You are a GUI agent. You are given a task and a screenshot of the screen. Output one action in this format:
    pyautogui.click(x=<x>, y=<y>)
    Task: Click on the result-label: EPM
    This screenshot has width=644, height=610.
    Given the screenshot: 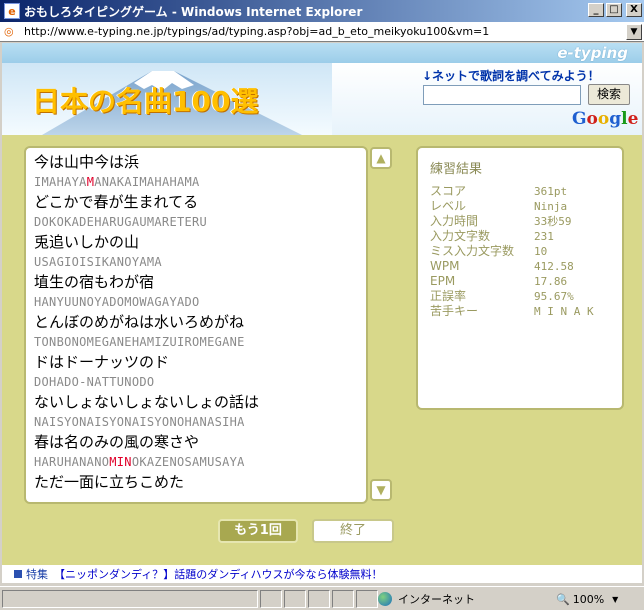 What is the action you would take?
    pyautogui.click(x=443, y=281)
    